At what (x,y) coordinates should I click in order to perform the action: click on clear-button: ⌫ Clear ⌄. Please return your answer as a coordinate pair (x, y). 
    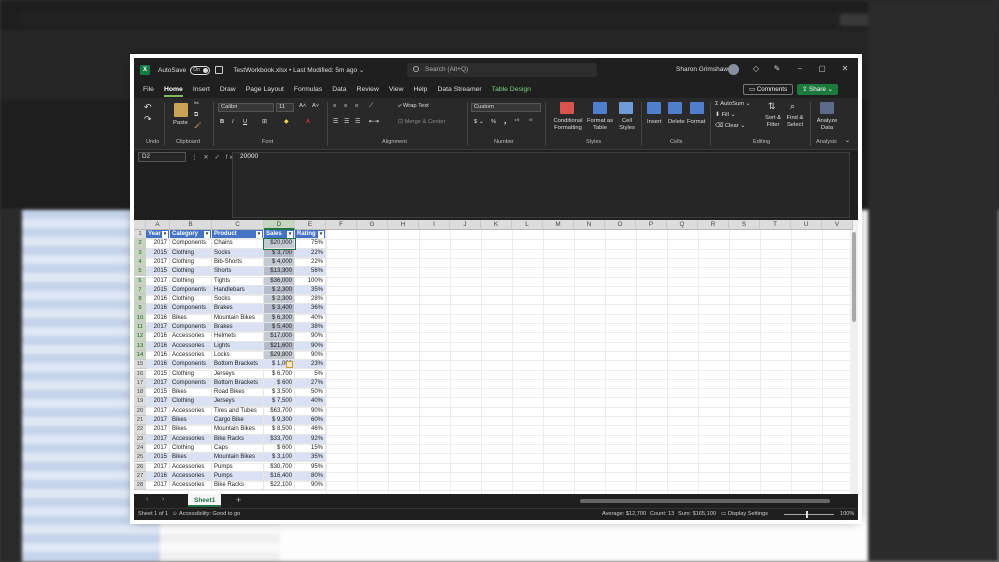
    Looking at the image, I should click on (730, 126).